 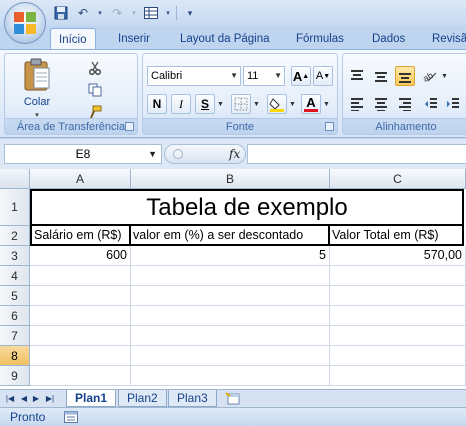 What do you see at coordinates (205, 104) in the screenshot?
I see `underline-button: S` at bounding box center [205, 104].